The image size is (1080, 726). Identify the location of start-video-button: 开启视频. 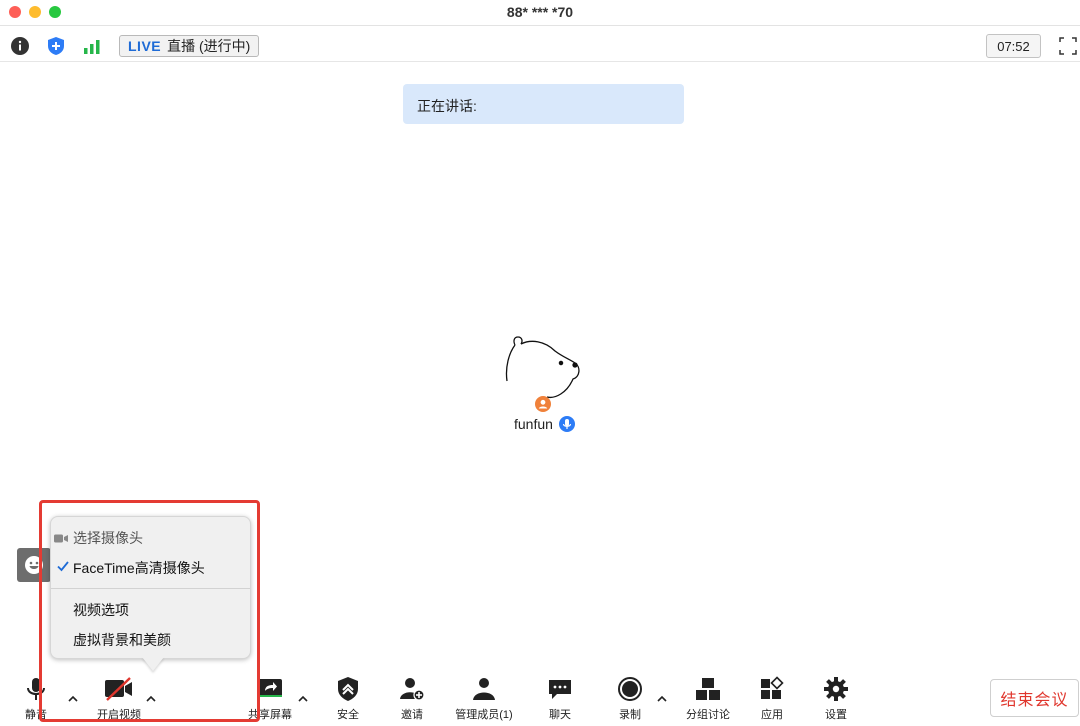
(119, 698).